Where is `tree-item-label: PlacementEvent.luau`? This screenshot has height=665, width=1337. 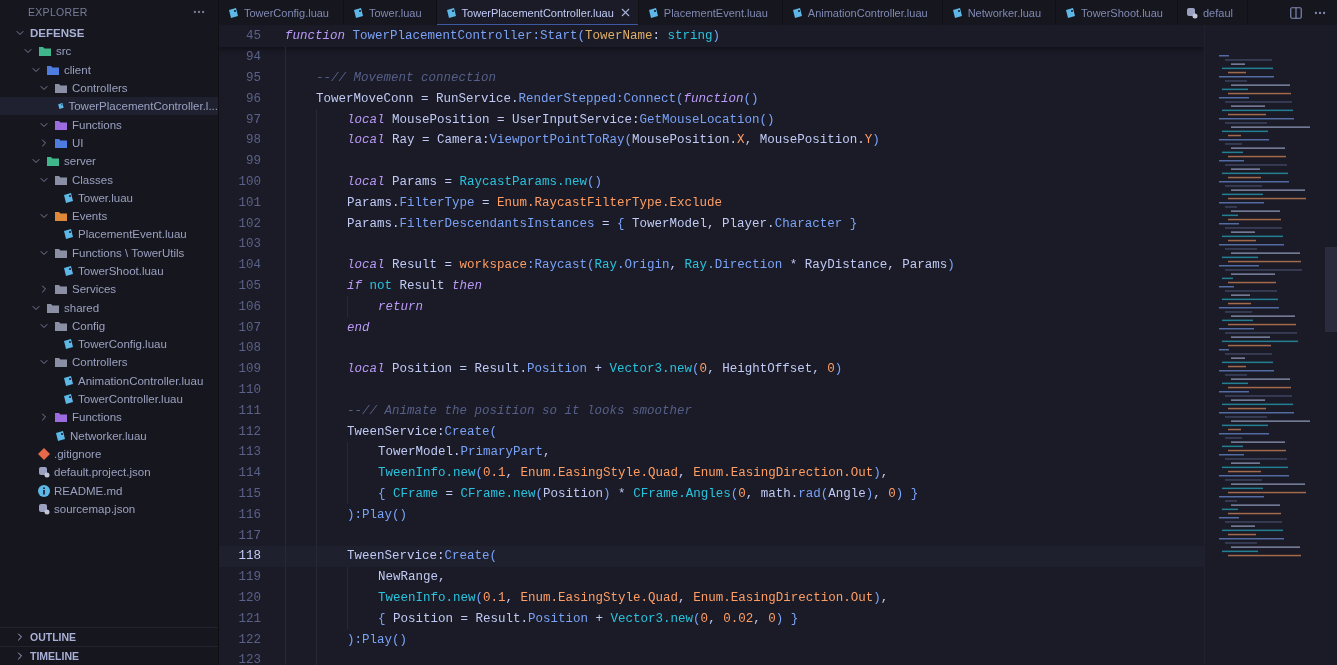
tree-item-label: PlacementEvent.luau is located at coordinates (132, 234).